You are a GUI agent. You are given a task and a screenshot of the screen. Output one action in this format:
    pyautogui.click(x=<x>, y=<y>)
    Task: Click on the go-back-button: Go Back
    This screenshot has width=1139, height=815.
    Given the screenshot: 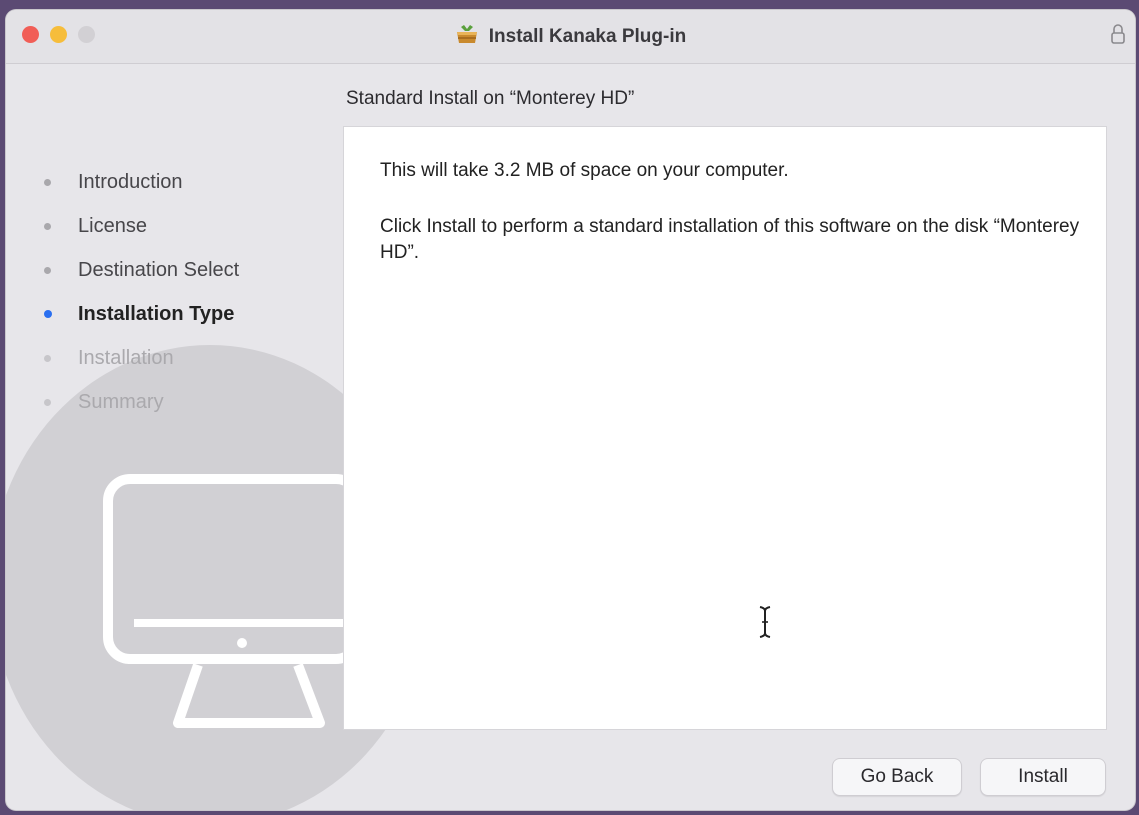 What is the action you would take?
    pyautogui.click(x=897, y=777)
    